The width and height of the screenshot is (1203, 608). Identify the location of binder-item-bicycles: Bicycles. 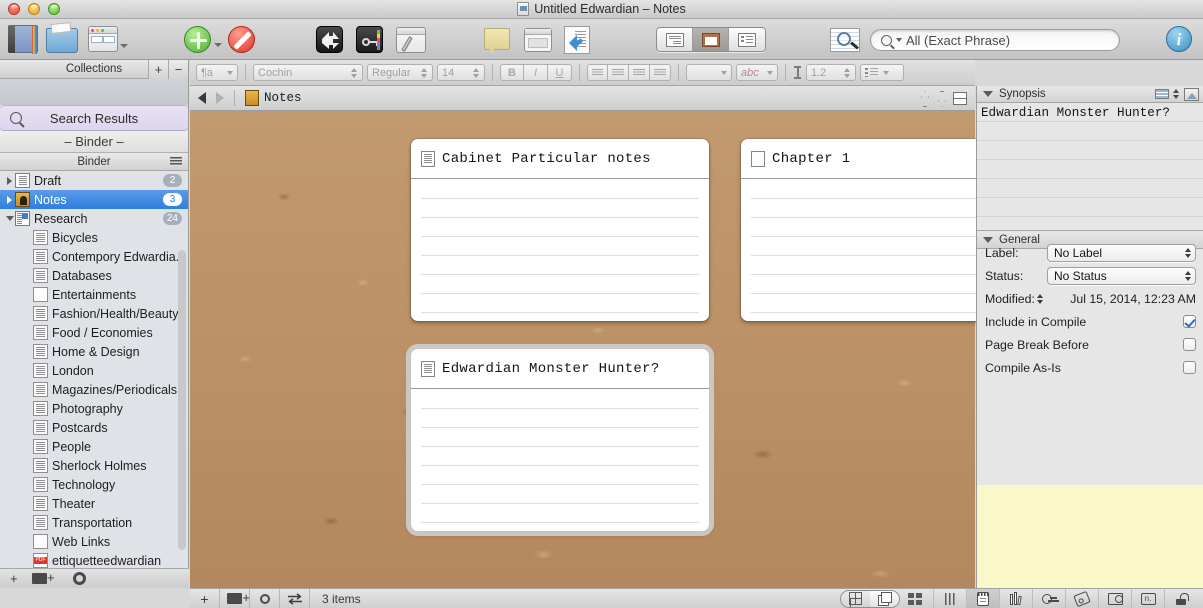
(94, 237).